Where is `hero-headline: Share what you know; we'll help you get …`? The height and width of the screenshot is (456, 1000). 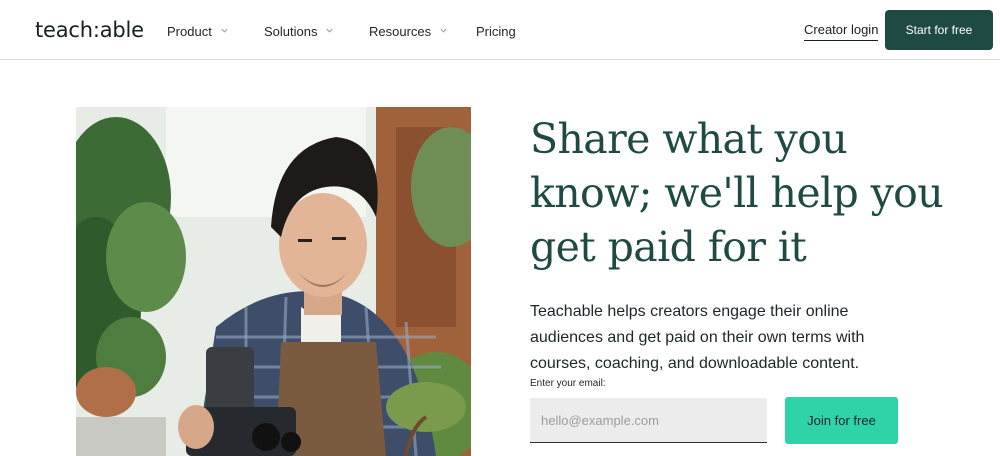
hero-headline: Share what you know; we'll help you get … is located at coordinates (737, 193).